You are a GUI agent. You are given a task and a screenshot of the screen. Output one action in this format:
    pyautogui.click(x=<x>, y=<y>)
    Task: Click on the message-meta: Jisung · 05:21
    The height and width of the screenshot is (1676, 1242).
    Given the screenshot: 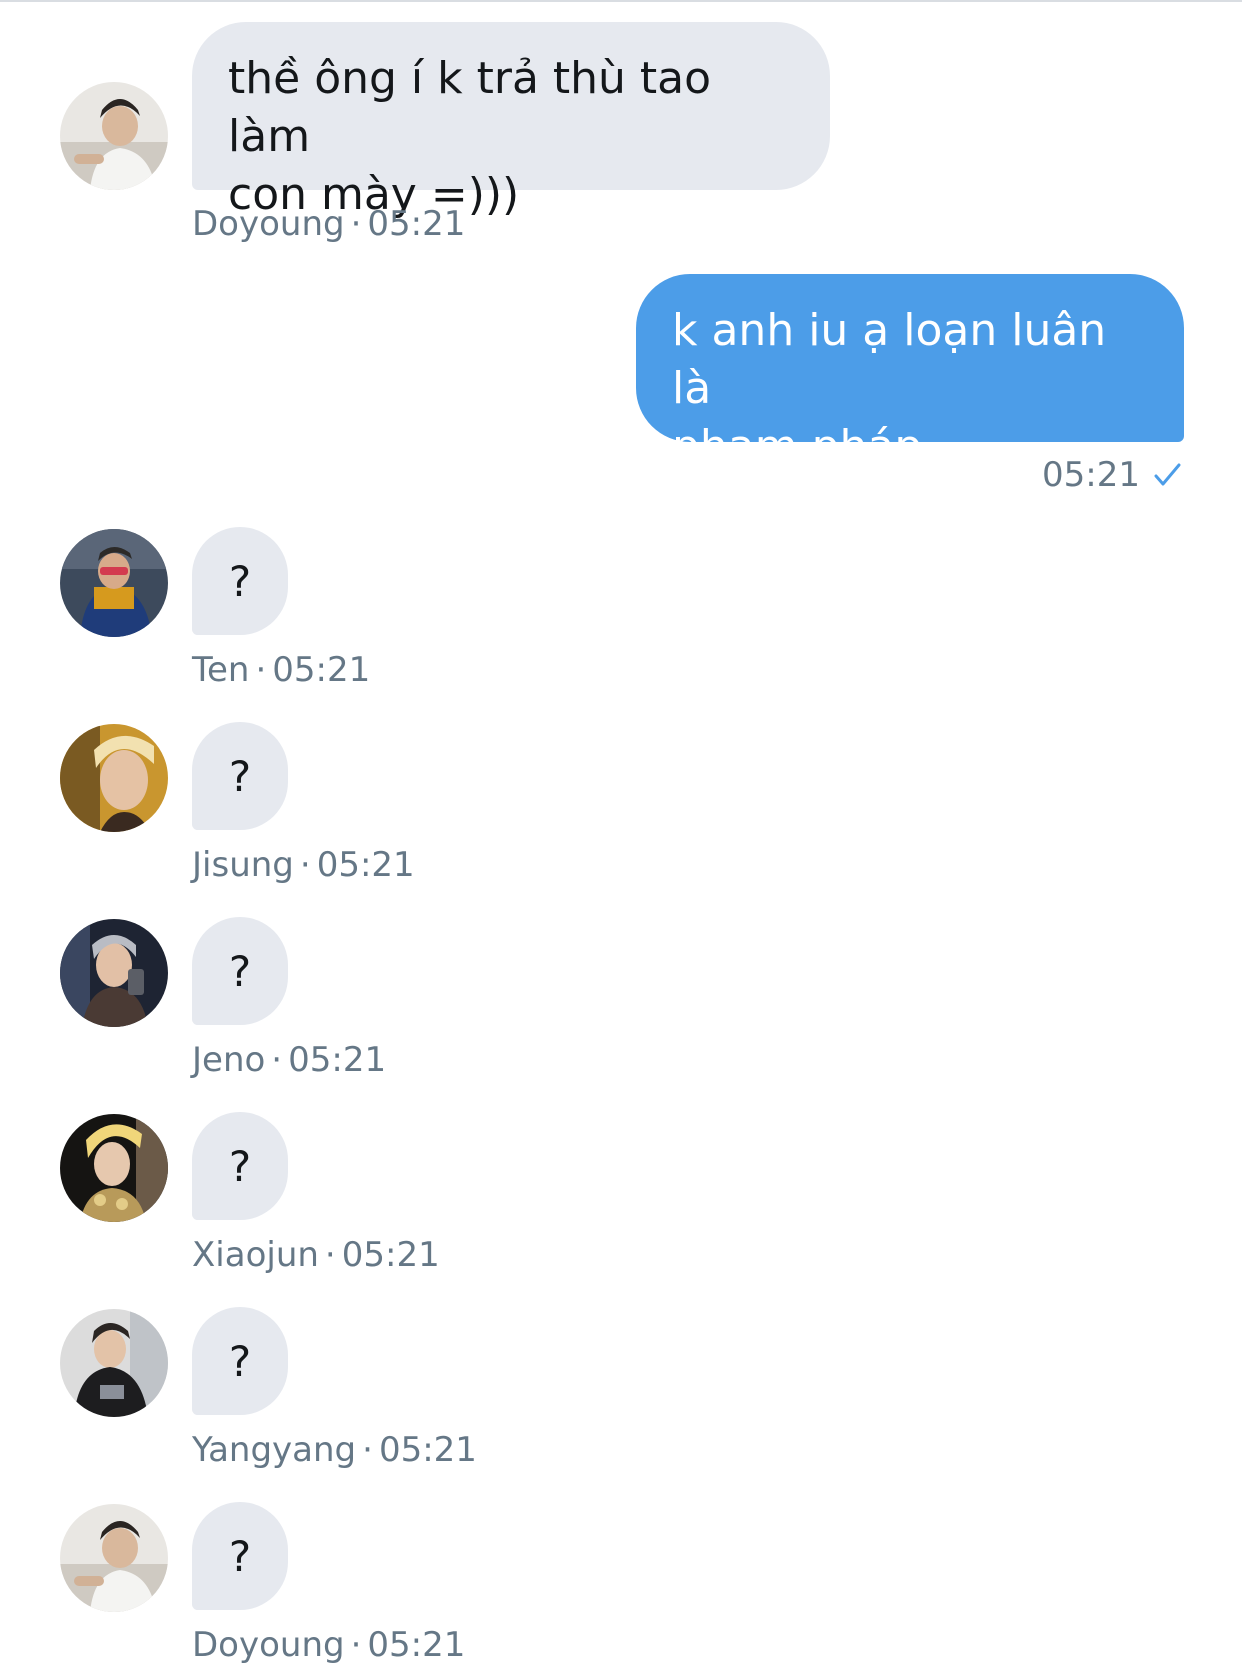 What is the action you would take?
    pyautogui.click(x=303, y=865)
    